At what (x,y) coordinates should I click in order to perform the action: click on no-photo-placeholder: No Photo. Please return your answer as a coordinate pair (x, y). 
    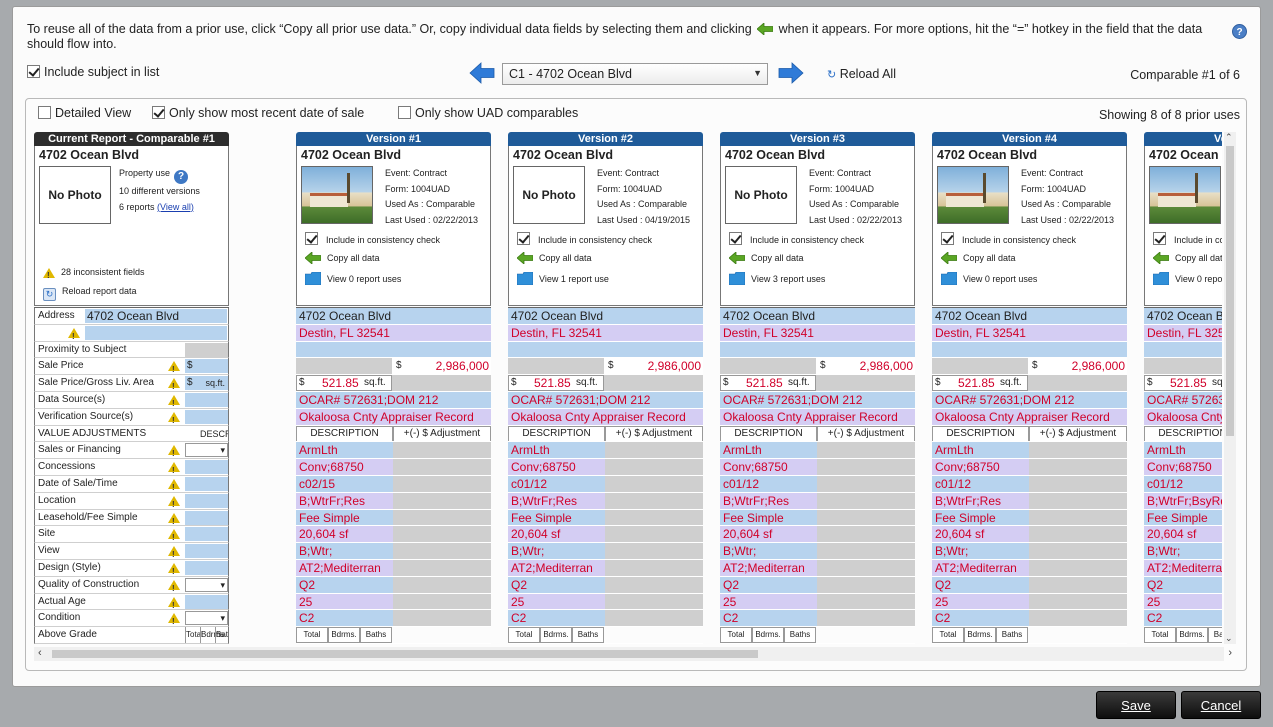
    Looking at the image, I should click on (75, 195).